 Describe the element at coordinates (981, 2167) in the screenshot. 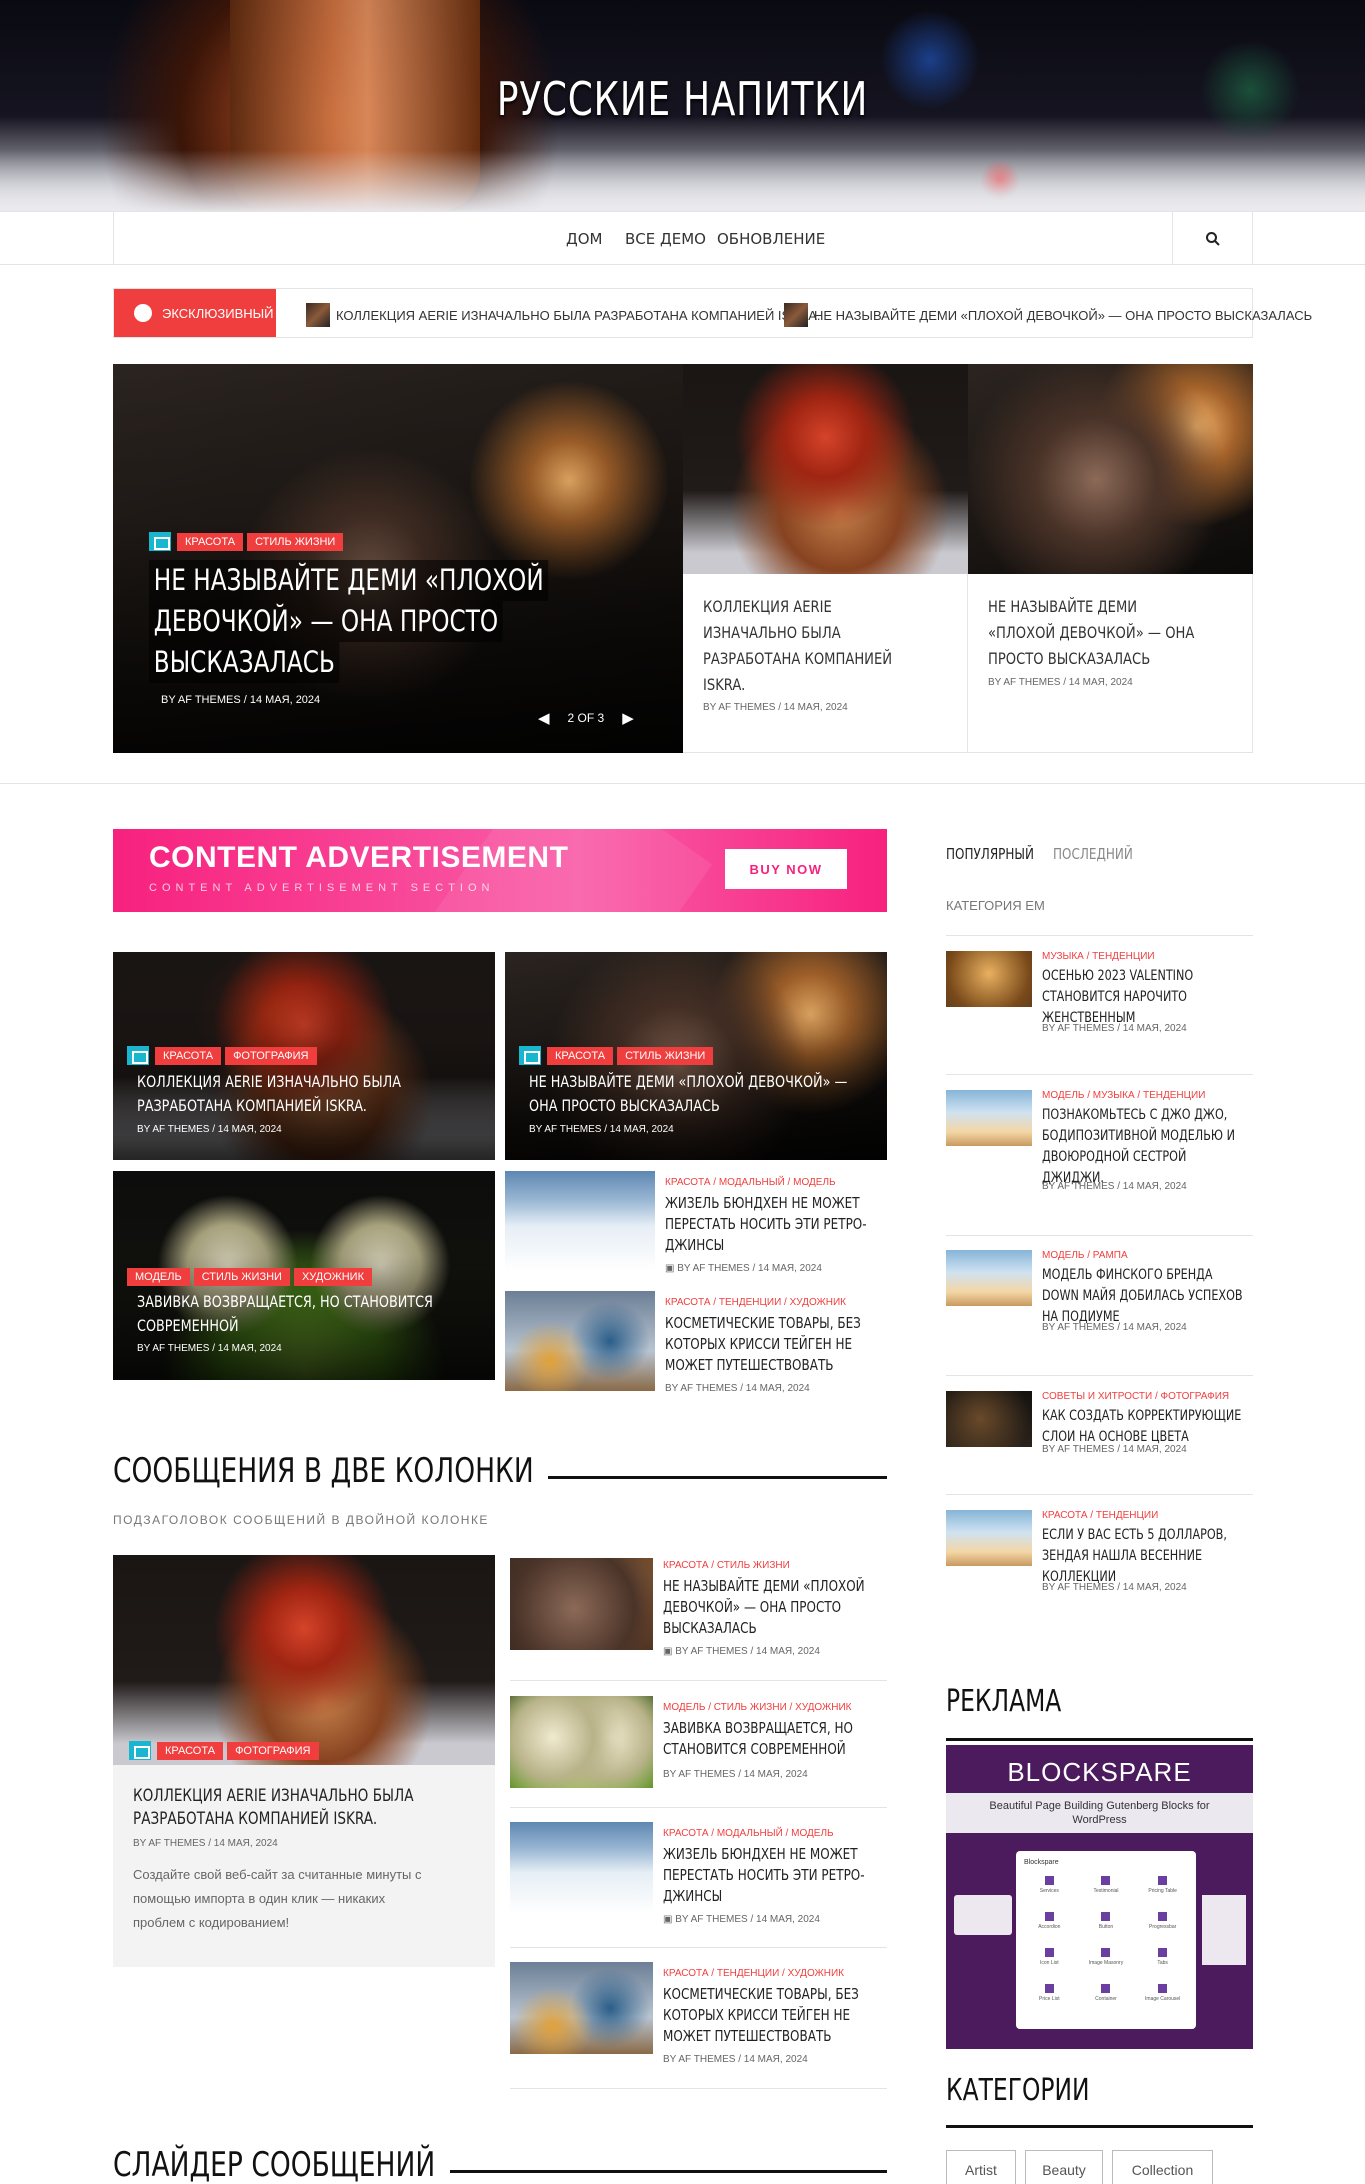

I see `tag-artist: Artist` at that location.